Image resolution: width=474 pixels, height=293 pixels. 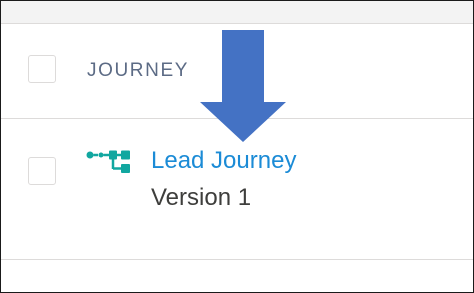 I want to click on journey-name-link: Lead Journey, so click(x=223, y=161).